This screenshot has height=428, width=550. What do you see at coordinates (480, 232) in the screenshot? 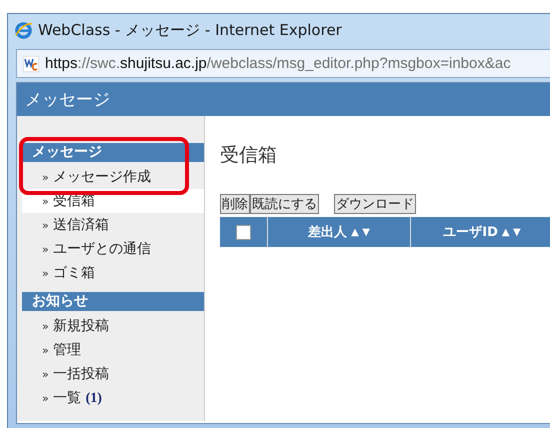
I see `column-header: ユーザID ▲ ▼` at bounding box center [480, 232].